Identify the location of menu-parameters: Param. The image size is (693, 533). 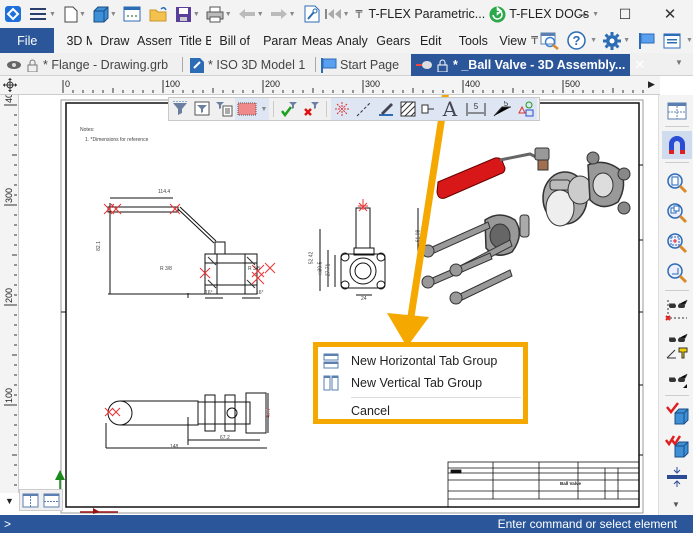
(277, 41).